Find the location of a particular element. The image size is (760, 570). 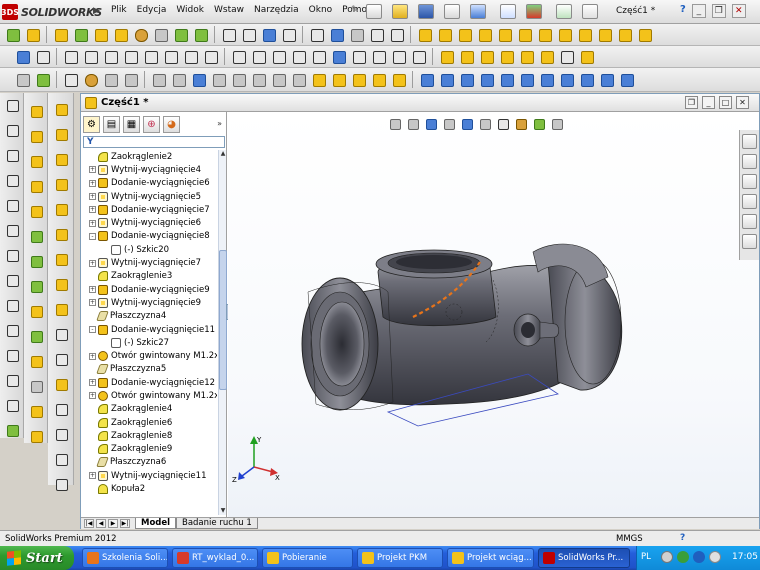

boundary-icon is located at coordinates (100, 34).